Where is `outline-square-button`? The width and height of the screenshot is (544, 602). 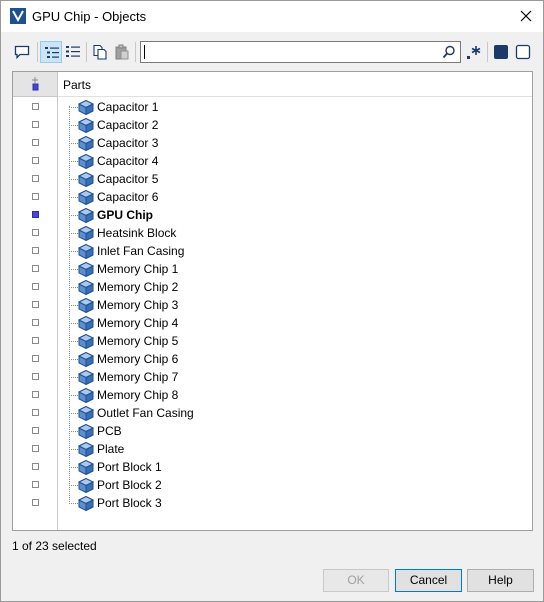 outline-square-button is located at coordinates (523, 52).